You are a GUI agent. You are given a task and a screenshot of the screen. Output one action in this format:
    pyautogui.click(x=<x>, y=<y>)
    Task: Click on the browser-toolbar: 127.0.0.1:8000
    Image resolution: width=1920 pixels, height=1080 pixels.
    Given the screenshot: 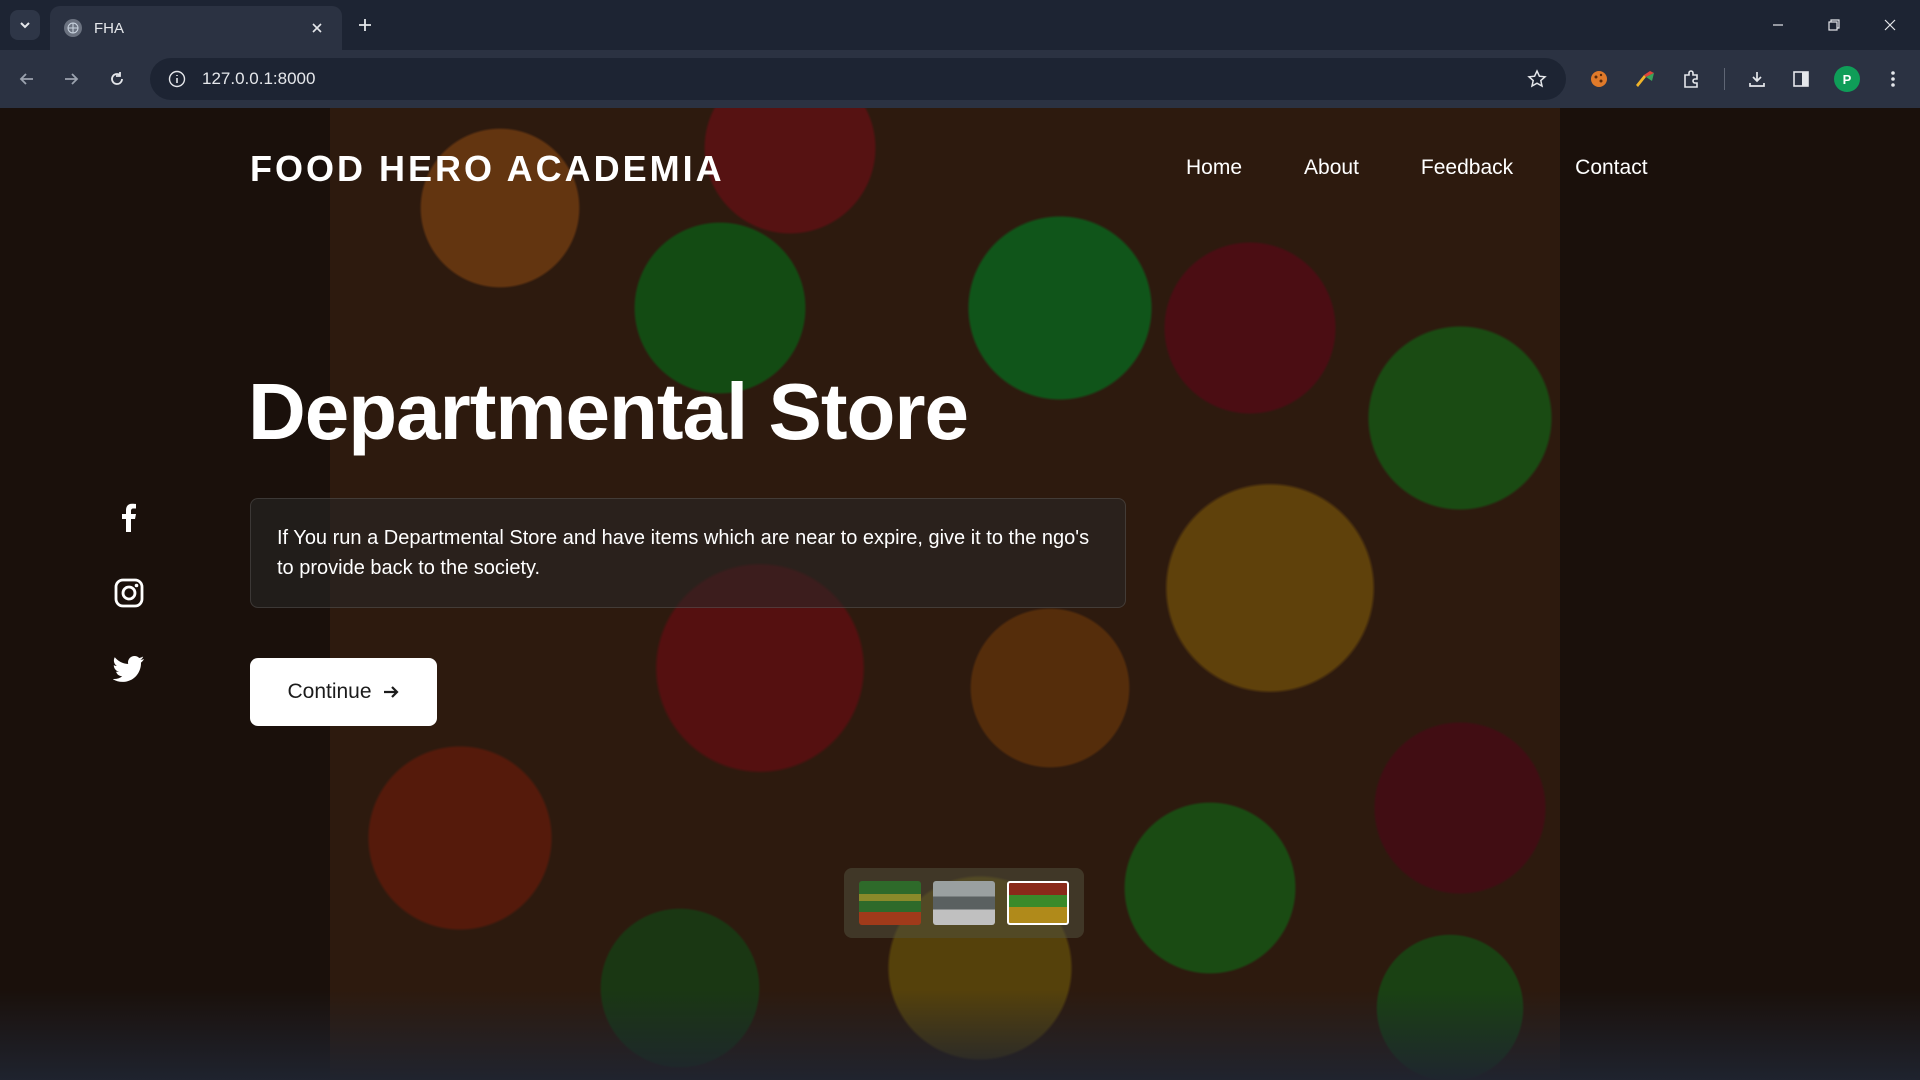 What is the action you would take?
    pyautogui.click(x=960, y=79)
    